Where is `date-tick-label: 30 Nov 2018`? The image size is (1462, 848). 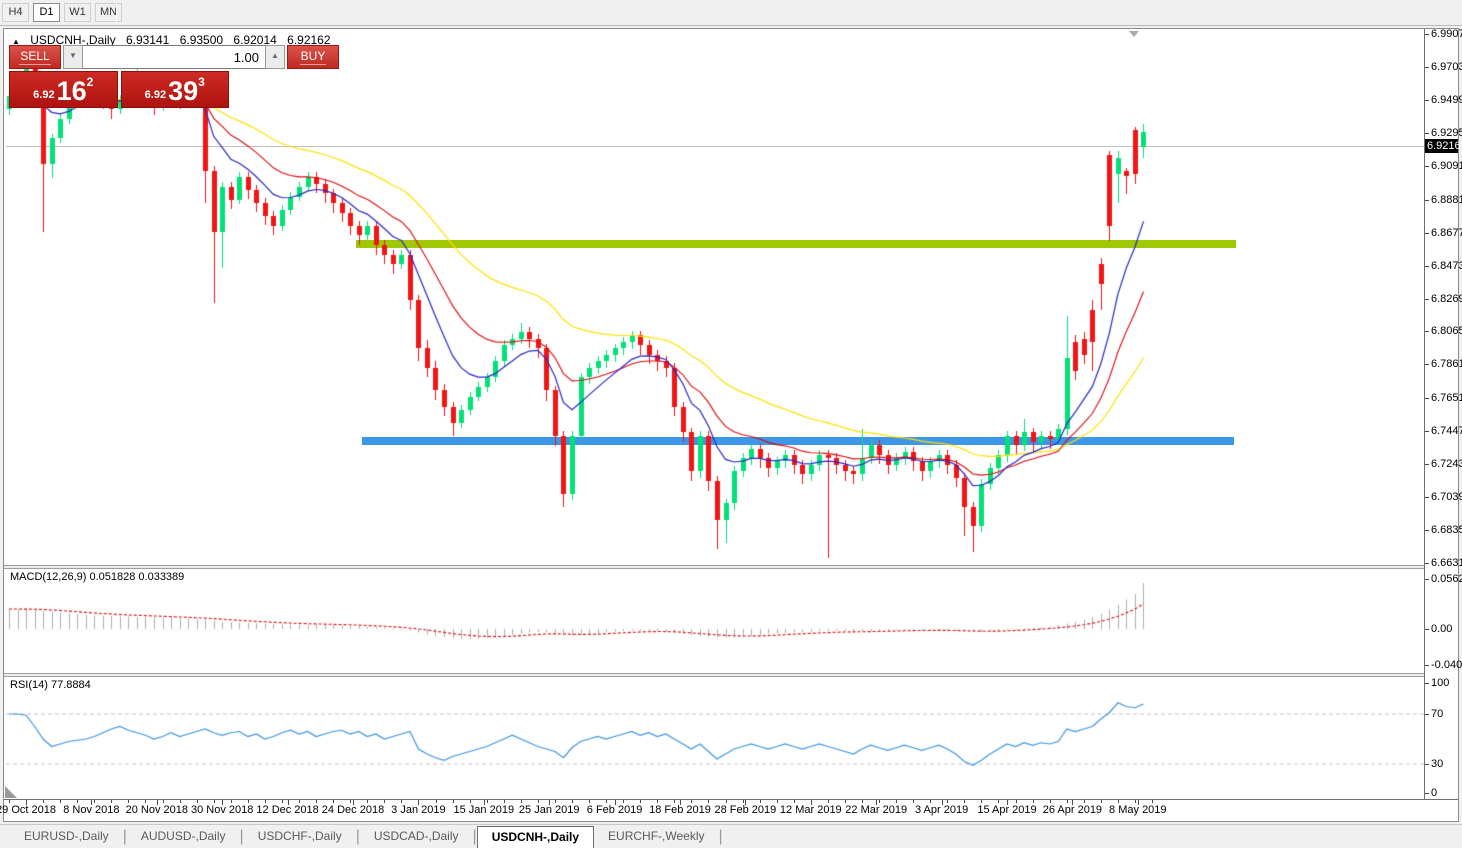
date-tick-label: 30 Nov 2018 is located at coordinates (222, 810).